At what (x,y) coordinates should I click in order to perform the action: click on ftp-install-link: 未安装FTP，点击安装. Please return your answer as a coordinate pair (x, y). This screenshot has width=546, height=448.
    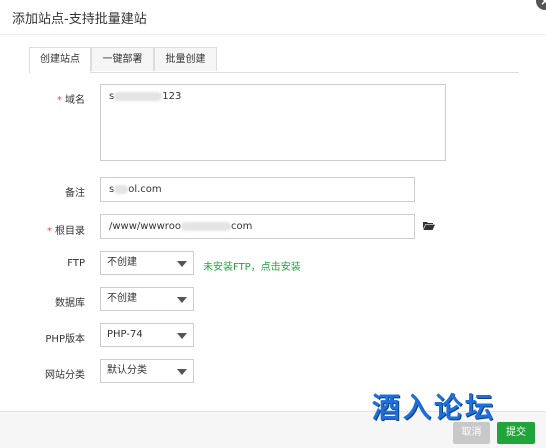
    Looking at the image, I should click on (252, 265).